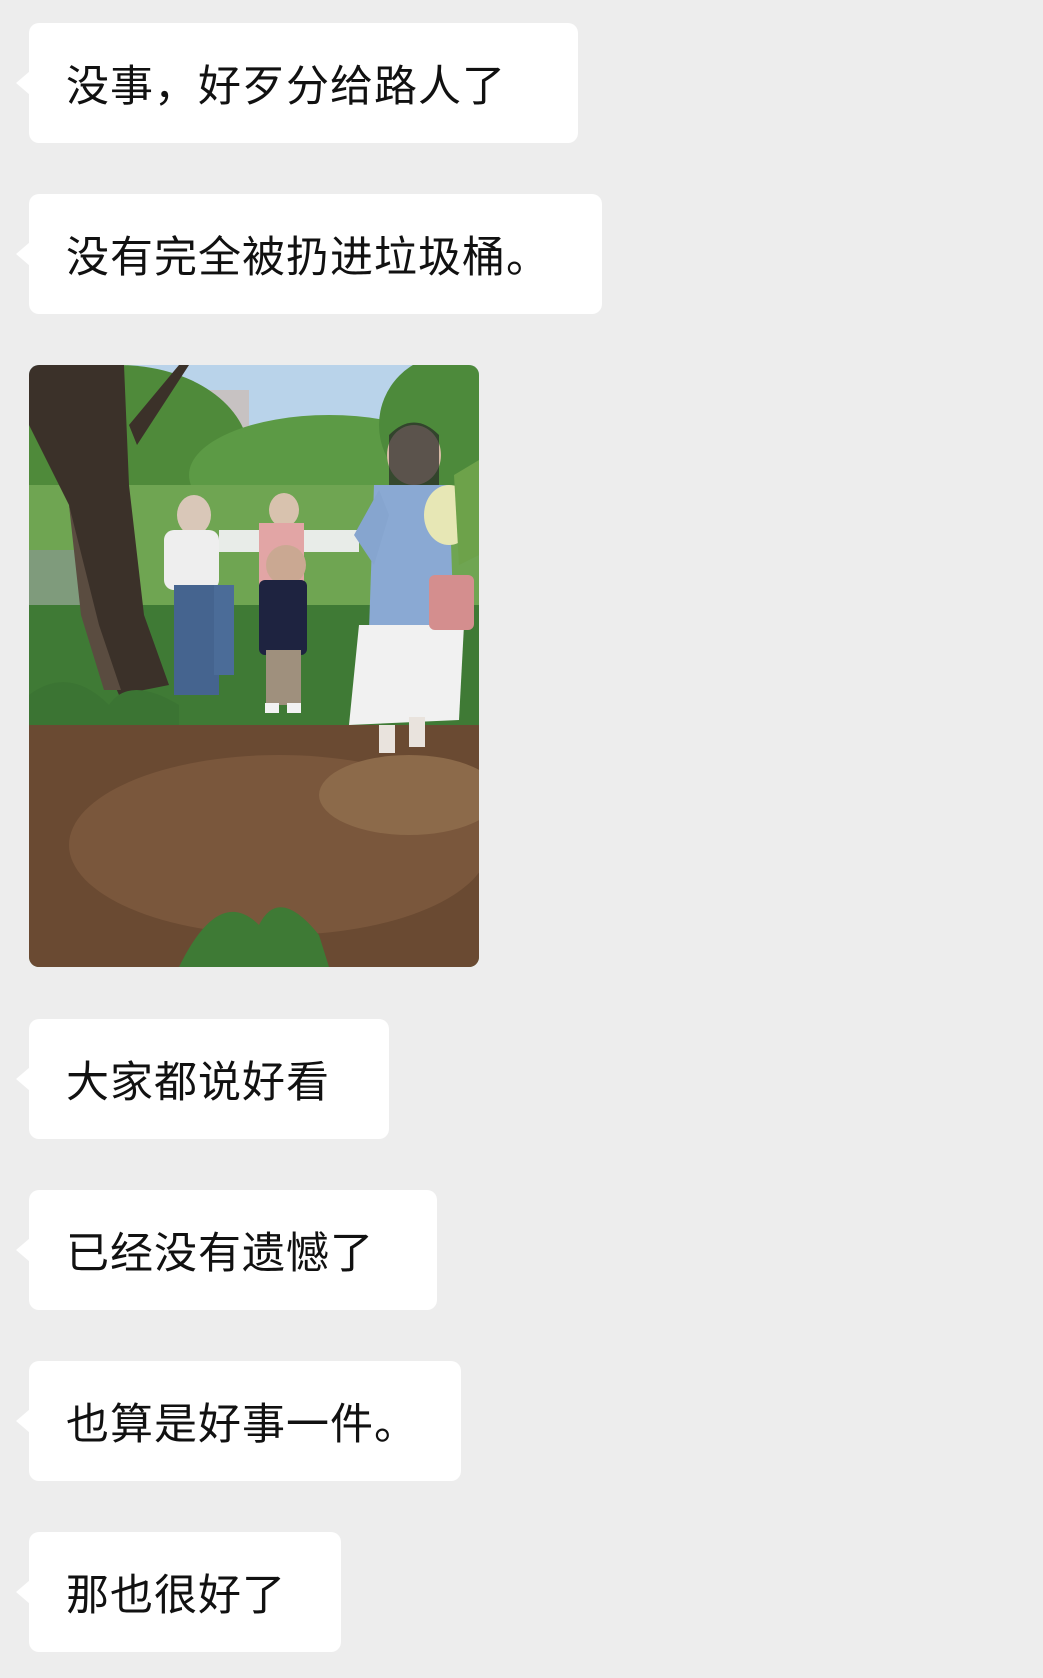 The height and width of the screenshot is (1678, 1043). What do you see at coordinates (308, 258) in the screenshot?
I see `message-text: 没有完全被扔进垃圾桶。` at bounding box center [308, 258].